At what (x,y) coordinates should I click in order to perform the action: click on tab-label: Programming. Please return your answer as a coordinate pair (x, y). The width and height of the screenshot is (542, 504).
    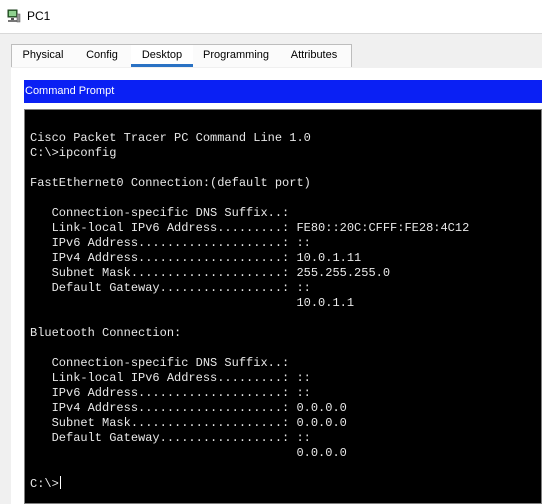
    Looking at the image, I should click on (236, 55).